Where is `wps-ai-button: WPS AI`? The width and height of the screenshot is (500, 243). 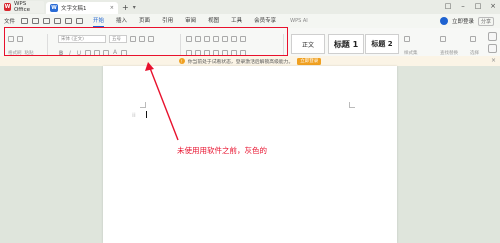
wps-ai-button: WPS AI is located at coordinates (299, 21).